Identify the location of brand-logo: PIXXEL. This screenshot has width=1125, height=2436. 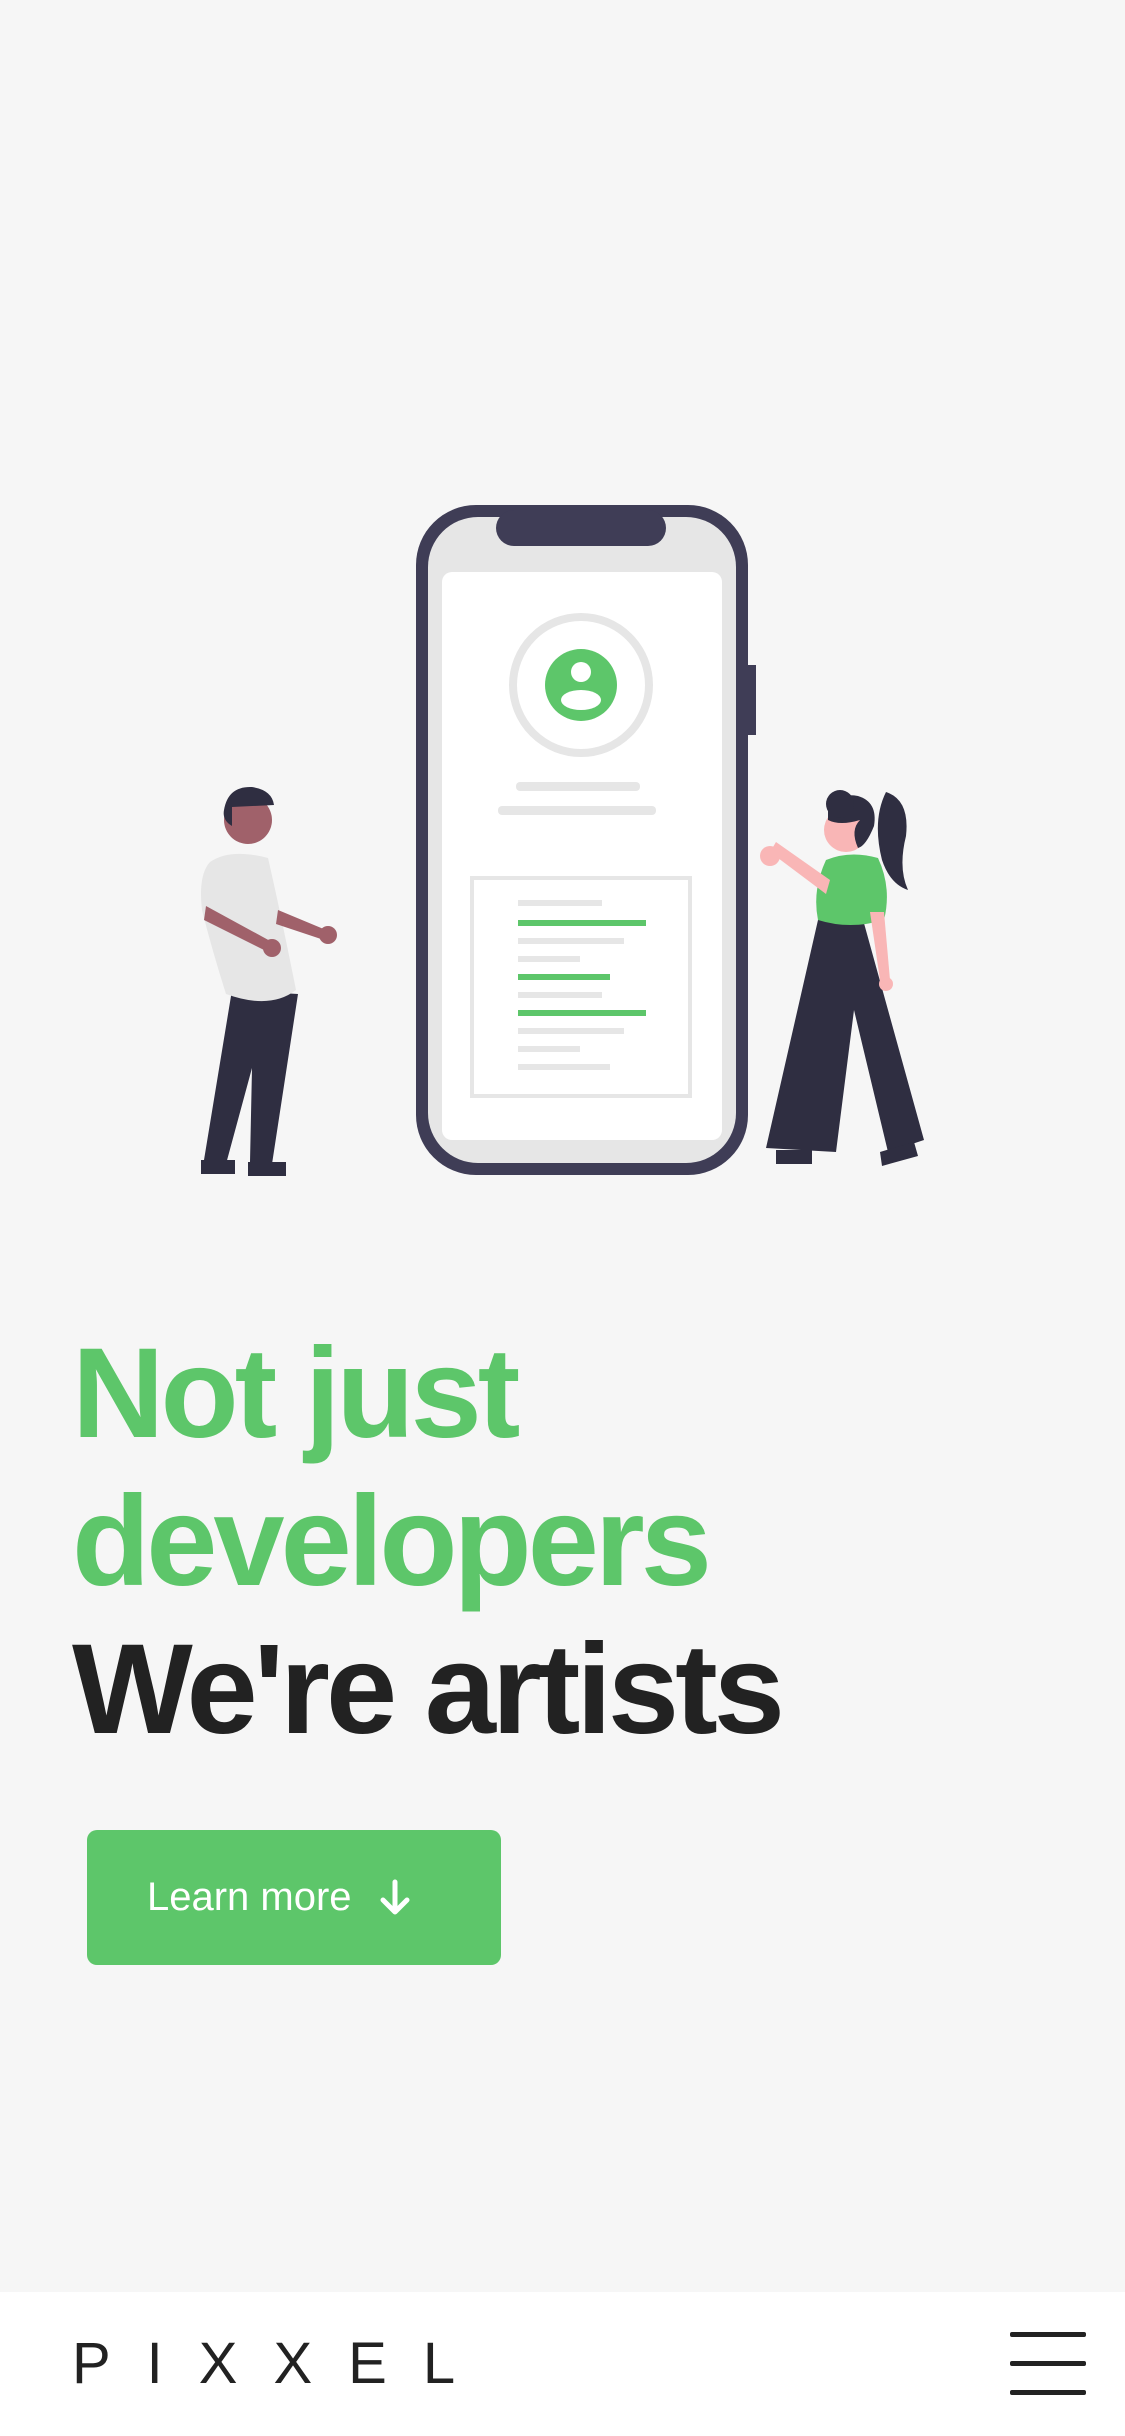
(281, 2364).